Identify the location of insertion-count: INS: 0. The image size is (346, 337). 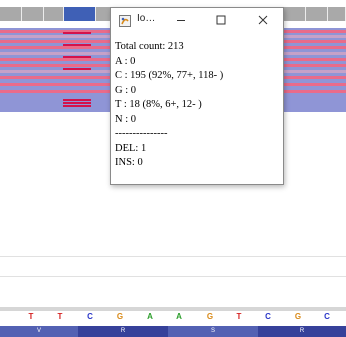
(129, 162).